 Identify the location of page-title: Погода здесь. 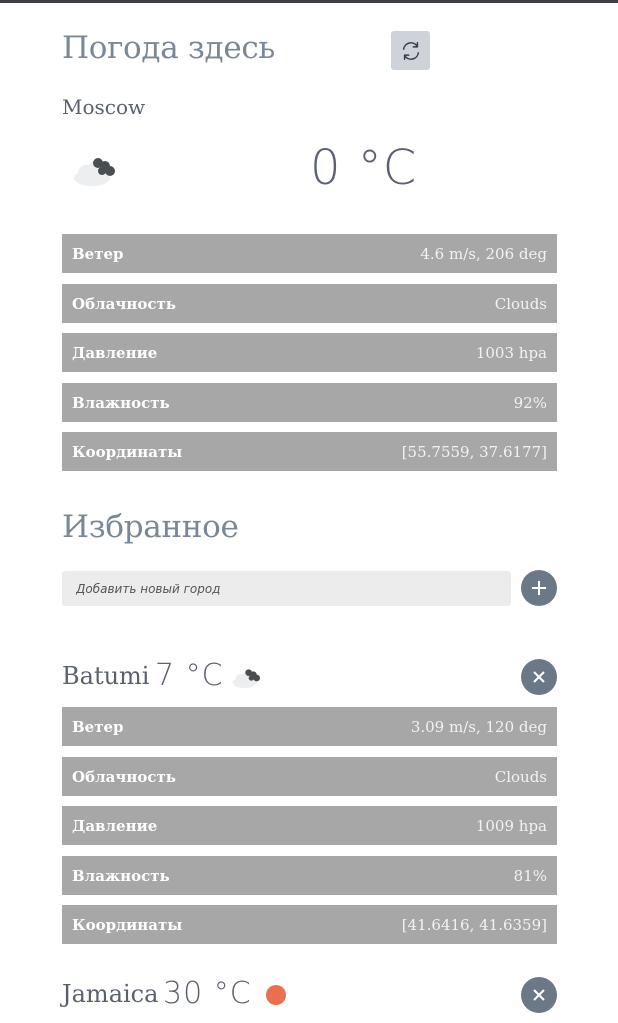
(169, 48).